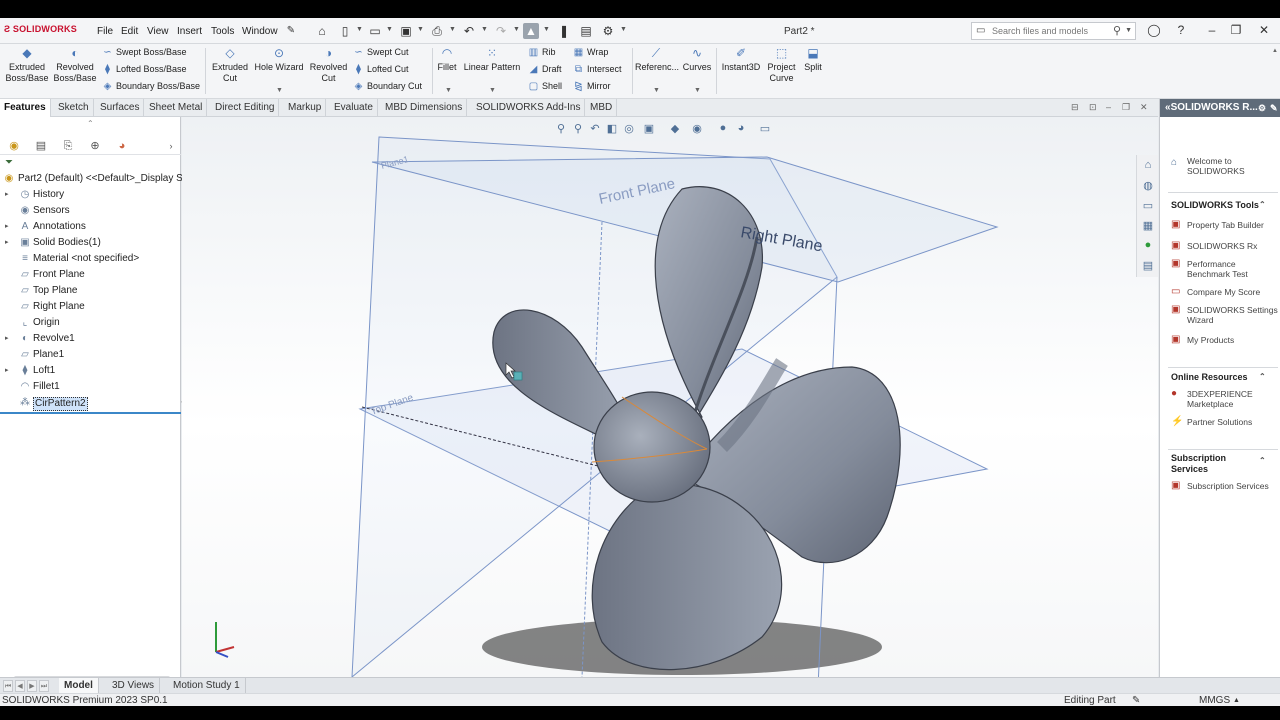 Image resolution: width=1280 pixels, height=720 pixels. I want to click on help-icon: ?, so click(1181, 30).